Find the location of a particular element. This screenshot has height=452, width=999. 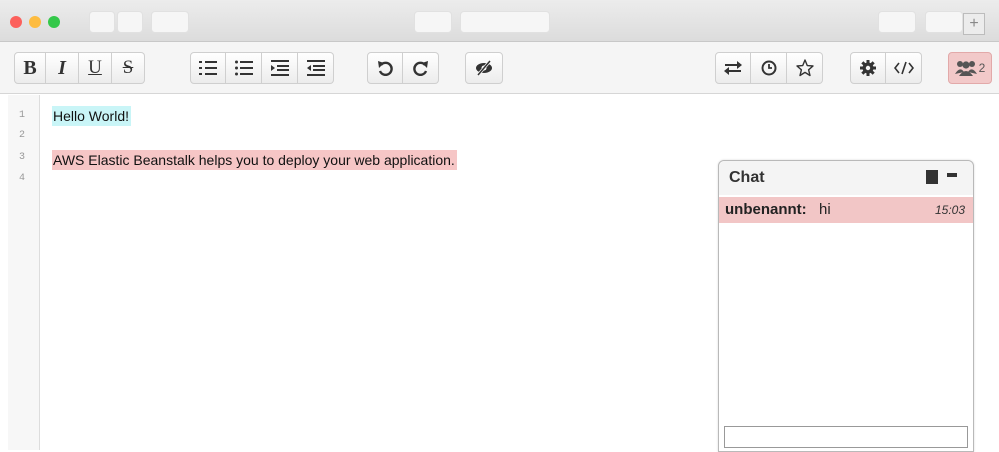

editor-toolbar: B I U S 2 is located at coordinates (499, 68).